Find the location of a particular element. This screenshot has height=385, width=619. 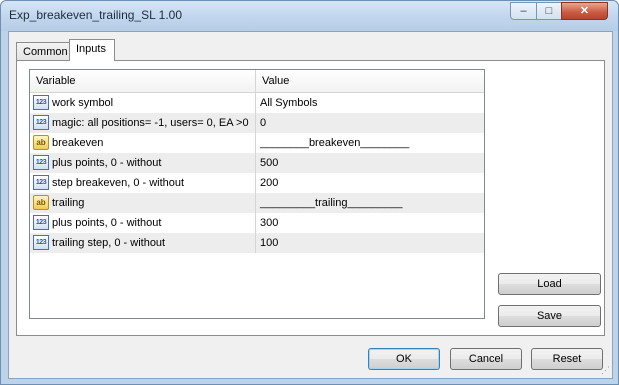

table-row: 123 plus points, 0 - without 300 is located at coordinates (257, 223).